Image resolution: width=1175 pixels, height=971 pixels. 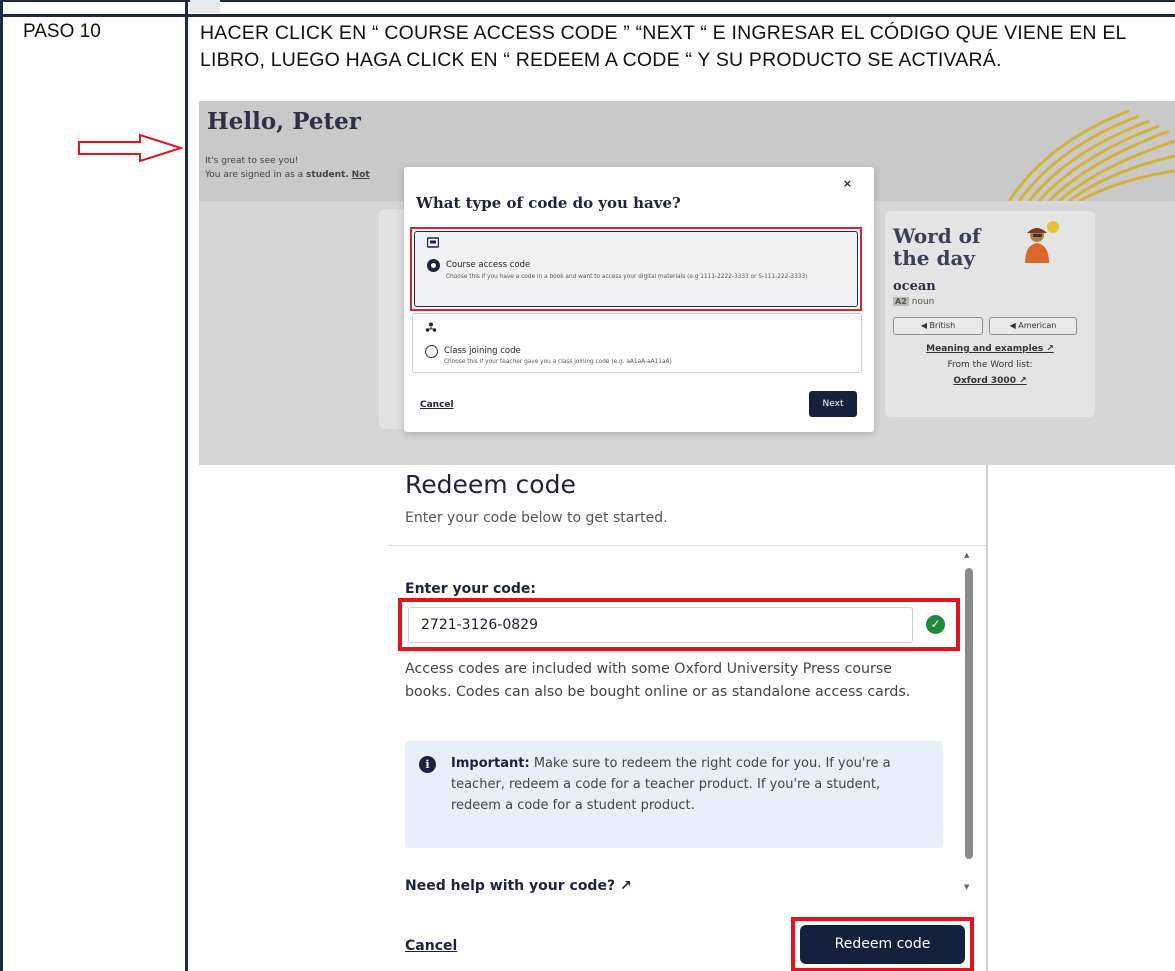 What do you see at coordinates (847, 183) in the screenshot?
I see `close-icon: ×` at bounding box center [847, 183].